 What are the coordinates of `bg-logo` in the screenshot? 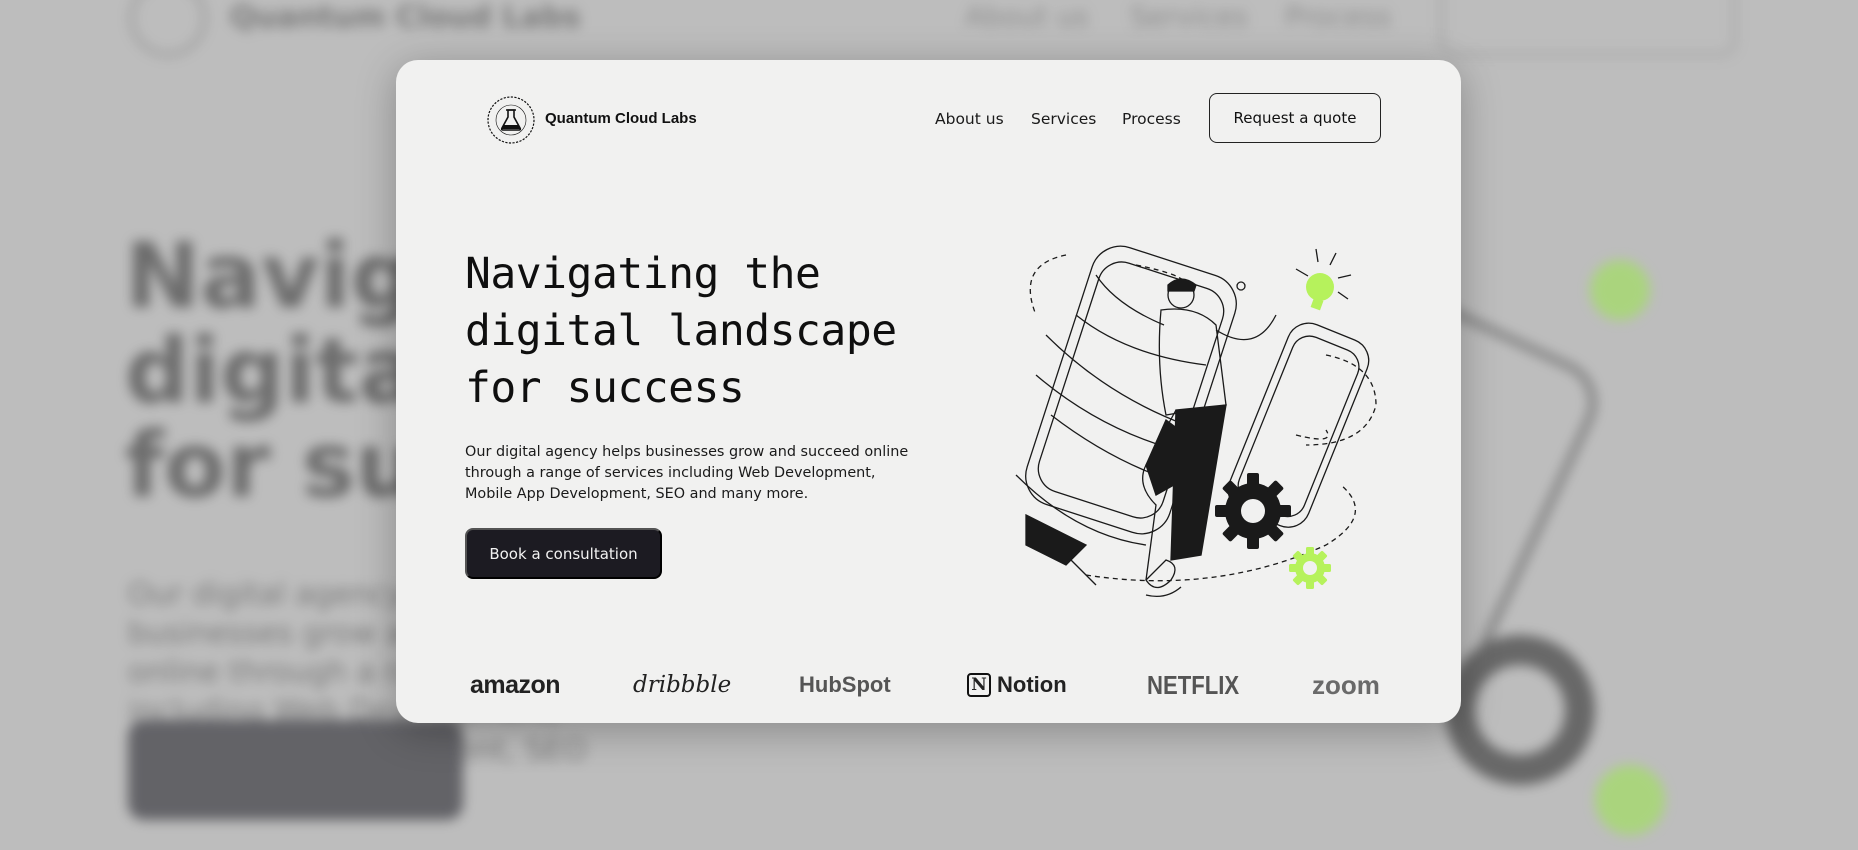 It's located at (168, 28).